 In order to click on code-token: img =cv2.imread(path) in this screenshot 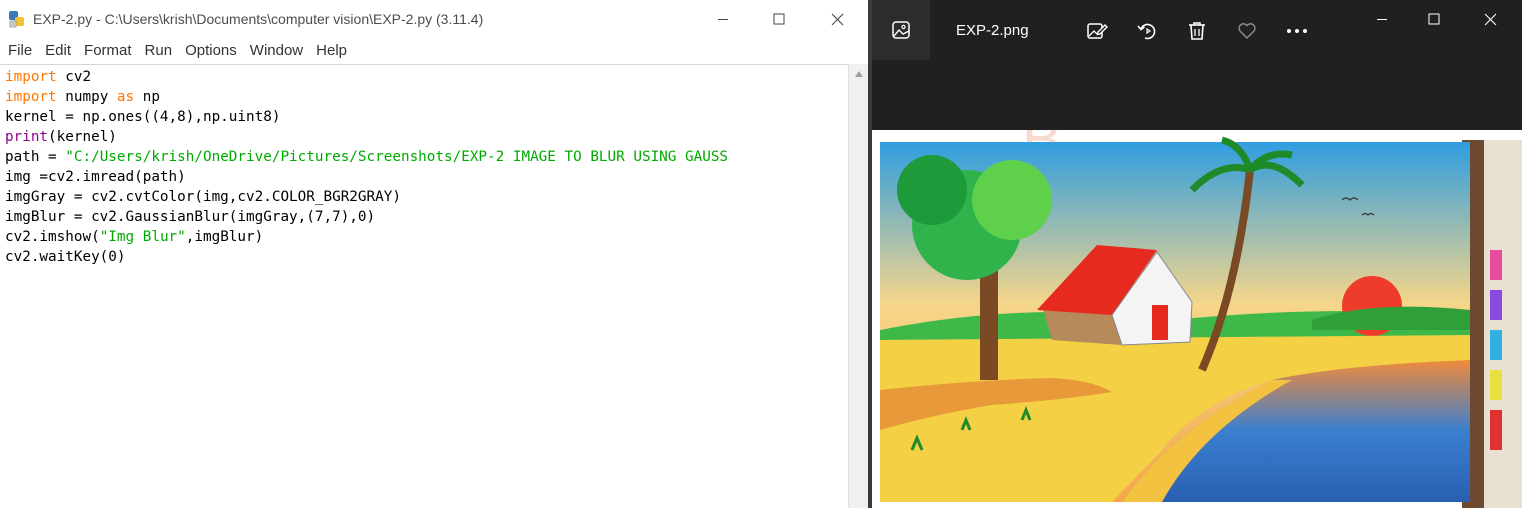, I will do `click(95, 177)`.